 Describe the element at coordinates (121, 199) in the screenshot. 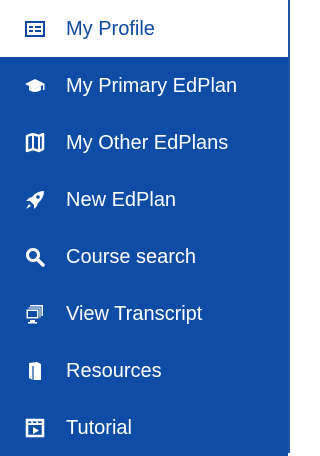

I see `menu-item-label: New EdPlan` at that location.